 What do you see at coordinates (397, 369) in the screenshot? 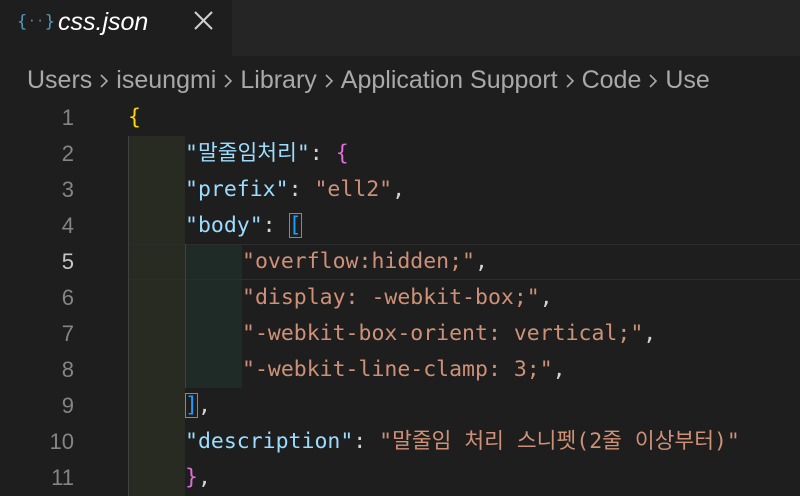
I see `body-line: "-webkit-line-clamp: 3;"` at bounding box center [397, 369].